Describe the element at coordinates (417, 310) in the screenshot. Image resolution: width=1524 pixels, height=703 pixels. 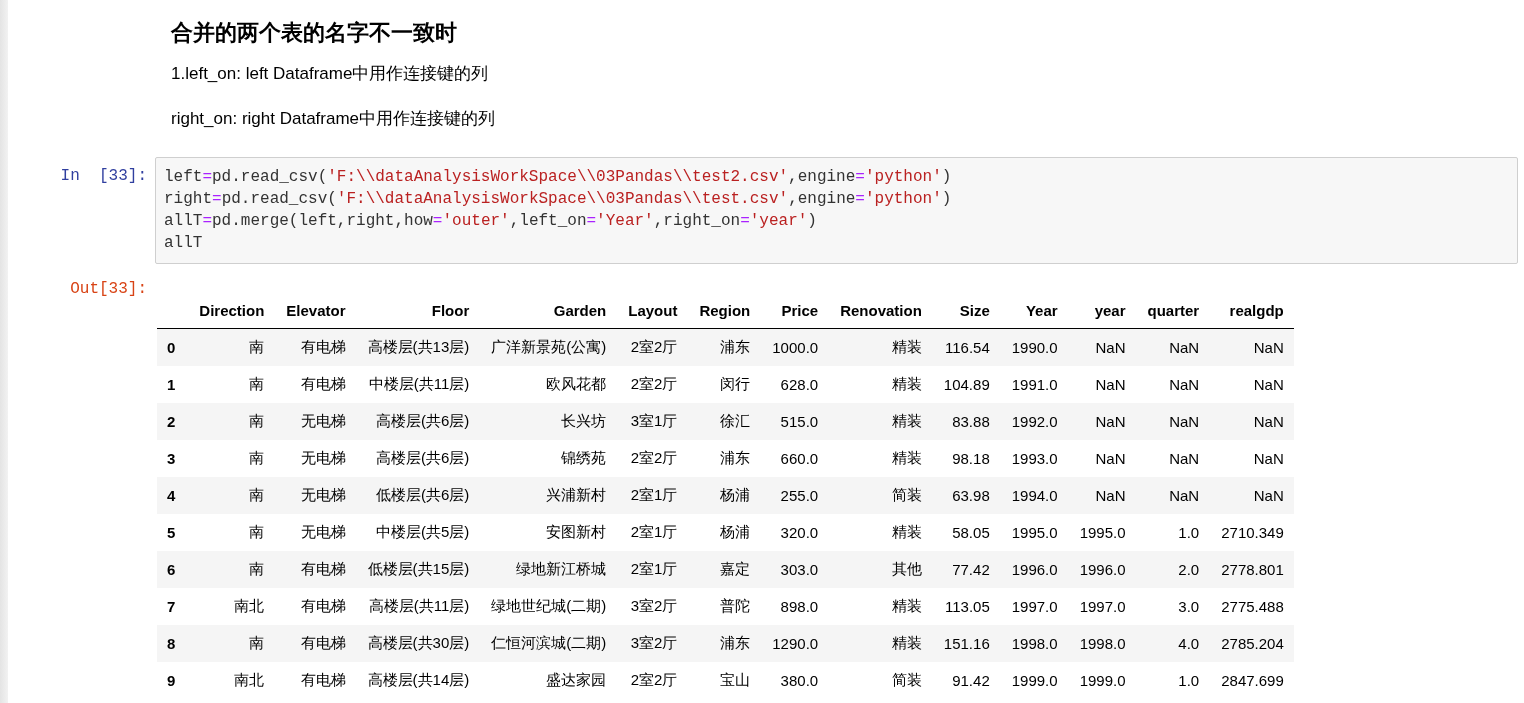
I see `column-header: Floor` at that location.